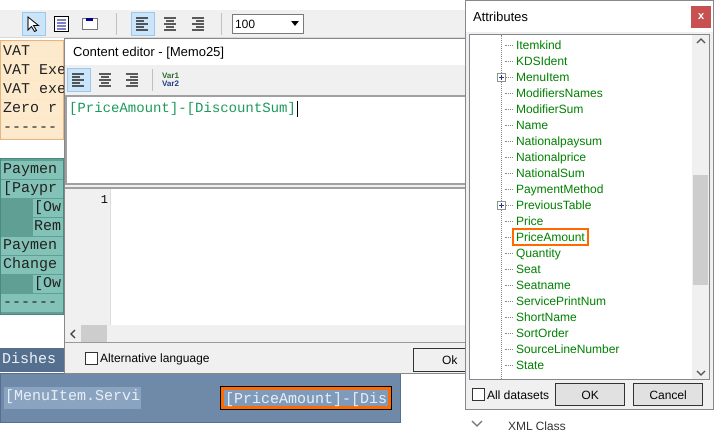 Image resolution: width=714 pixels, height=433 pixels. I want to click on tree-item: Name, so click(532, 125).